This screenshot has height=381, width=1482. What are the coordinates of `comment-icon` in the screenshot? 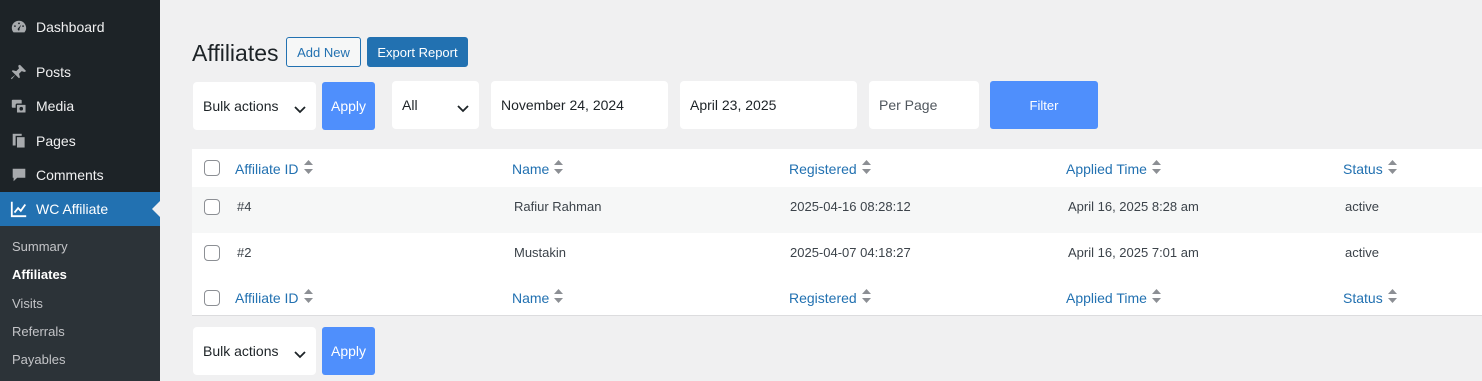 It's located at (18, 175).